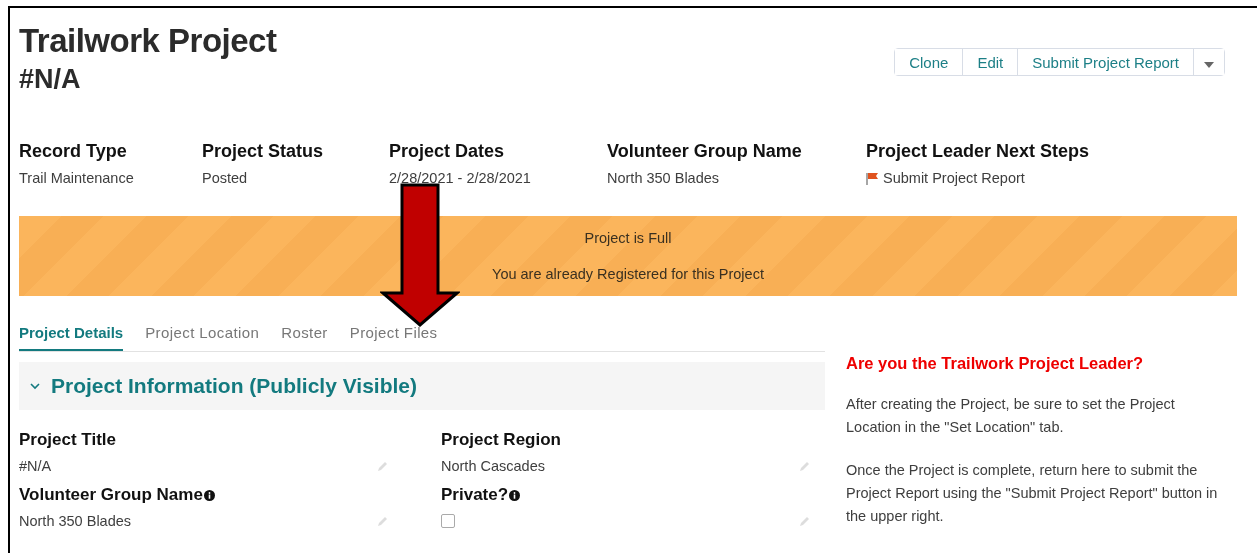 The width and height of the screenshot is (1257, 555). Describe the element at coordinates (1032, 493) in the screenshot. I see `help-text: Once the Project is complete, return here to submit the Project Report using the "Submit Project Report" button in the upper right.` at that location.